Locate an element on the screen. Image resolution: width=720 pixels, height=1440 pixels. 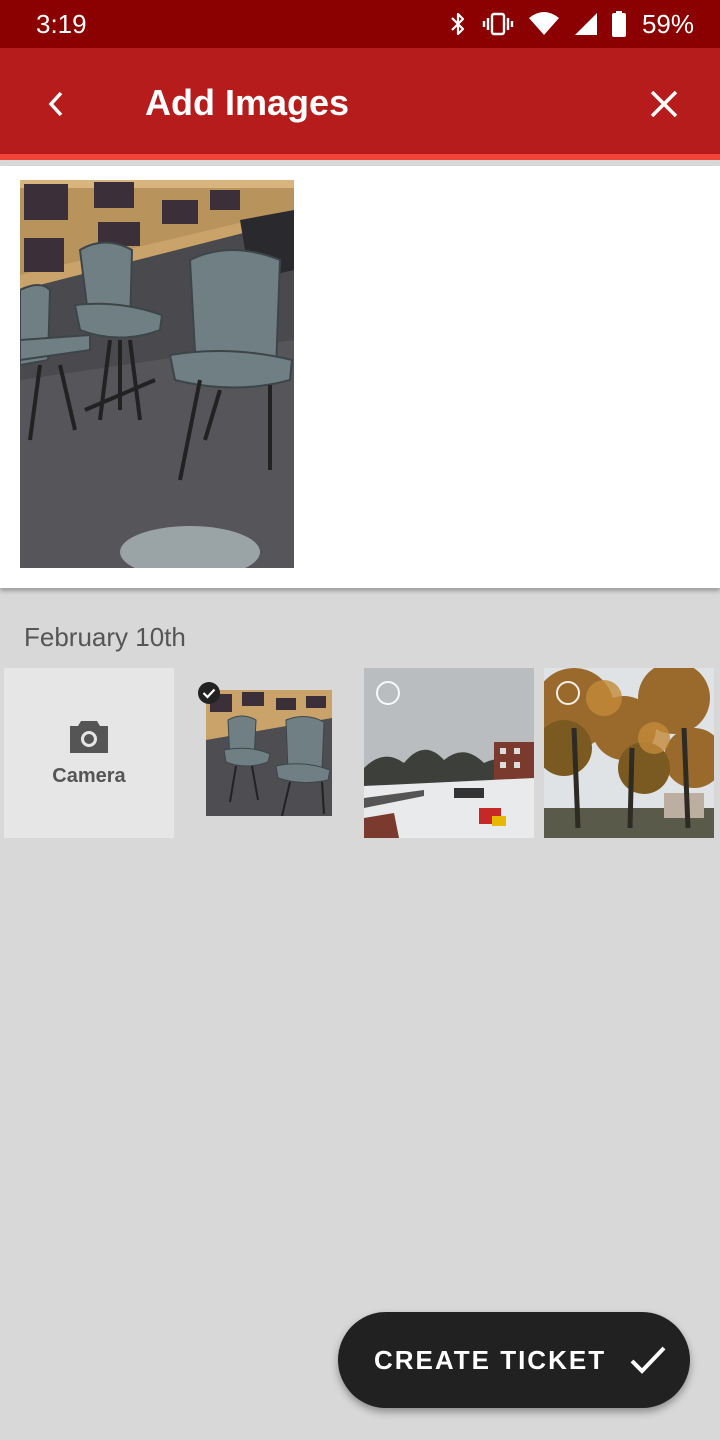
close-icon is located at coordinates (664, 104).